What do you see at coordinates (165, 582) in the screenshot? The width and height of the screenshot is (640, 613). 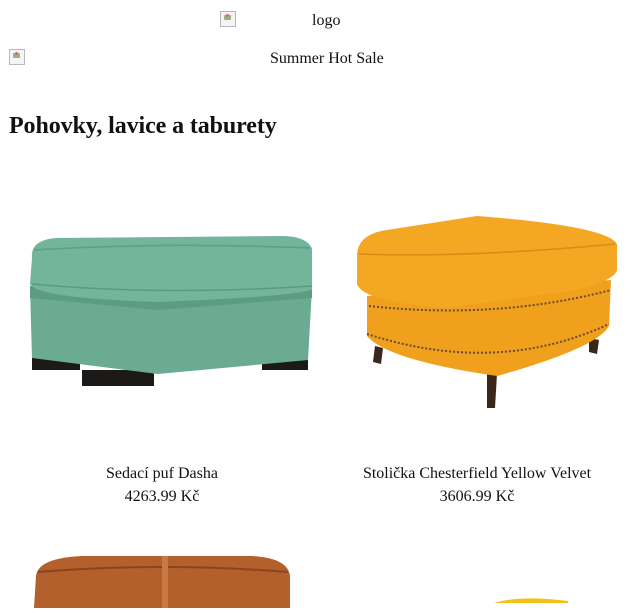 I see `pouf-strap` at bounding box center [165, 582].